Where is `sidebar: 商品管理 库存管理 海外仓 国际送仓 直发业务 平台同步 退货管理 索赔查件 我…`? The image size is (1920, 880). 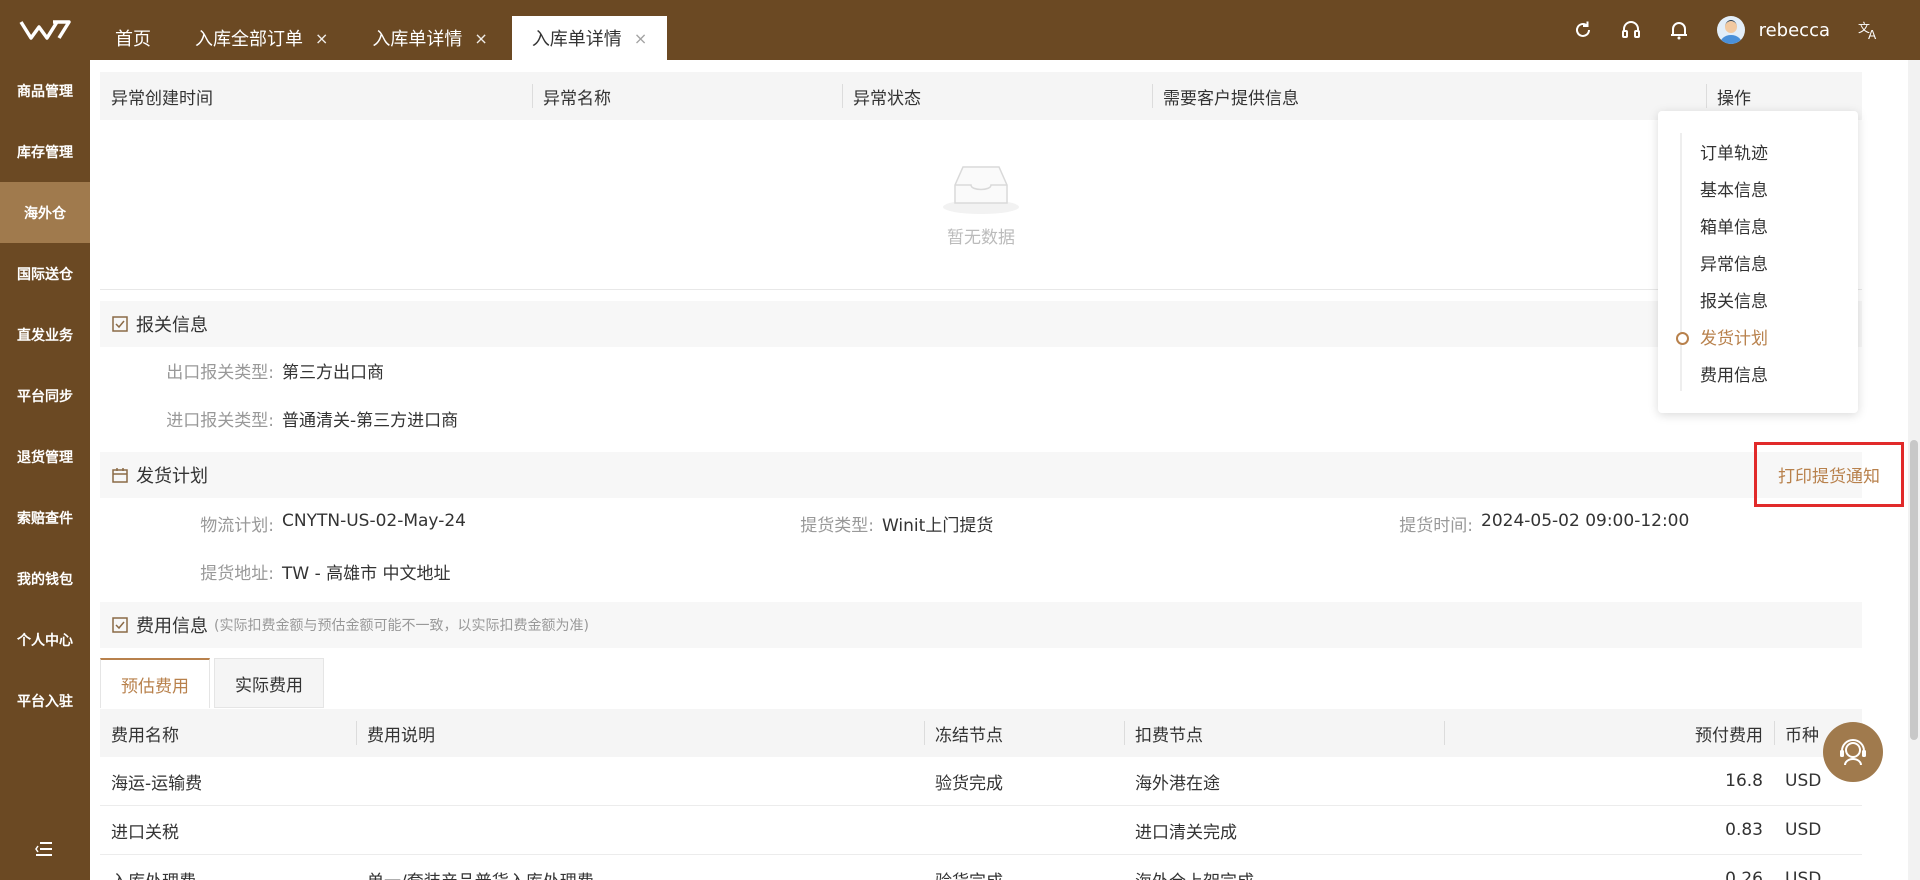 sidebar: 商品管理 库存管理 海外仓 国际送仓 直发业务 平台同步 退货管理 索赔查件 我… is located at coordinates (45, 470).